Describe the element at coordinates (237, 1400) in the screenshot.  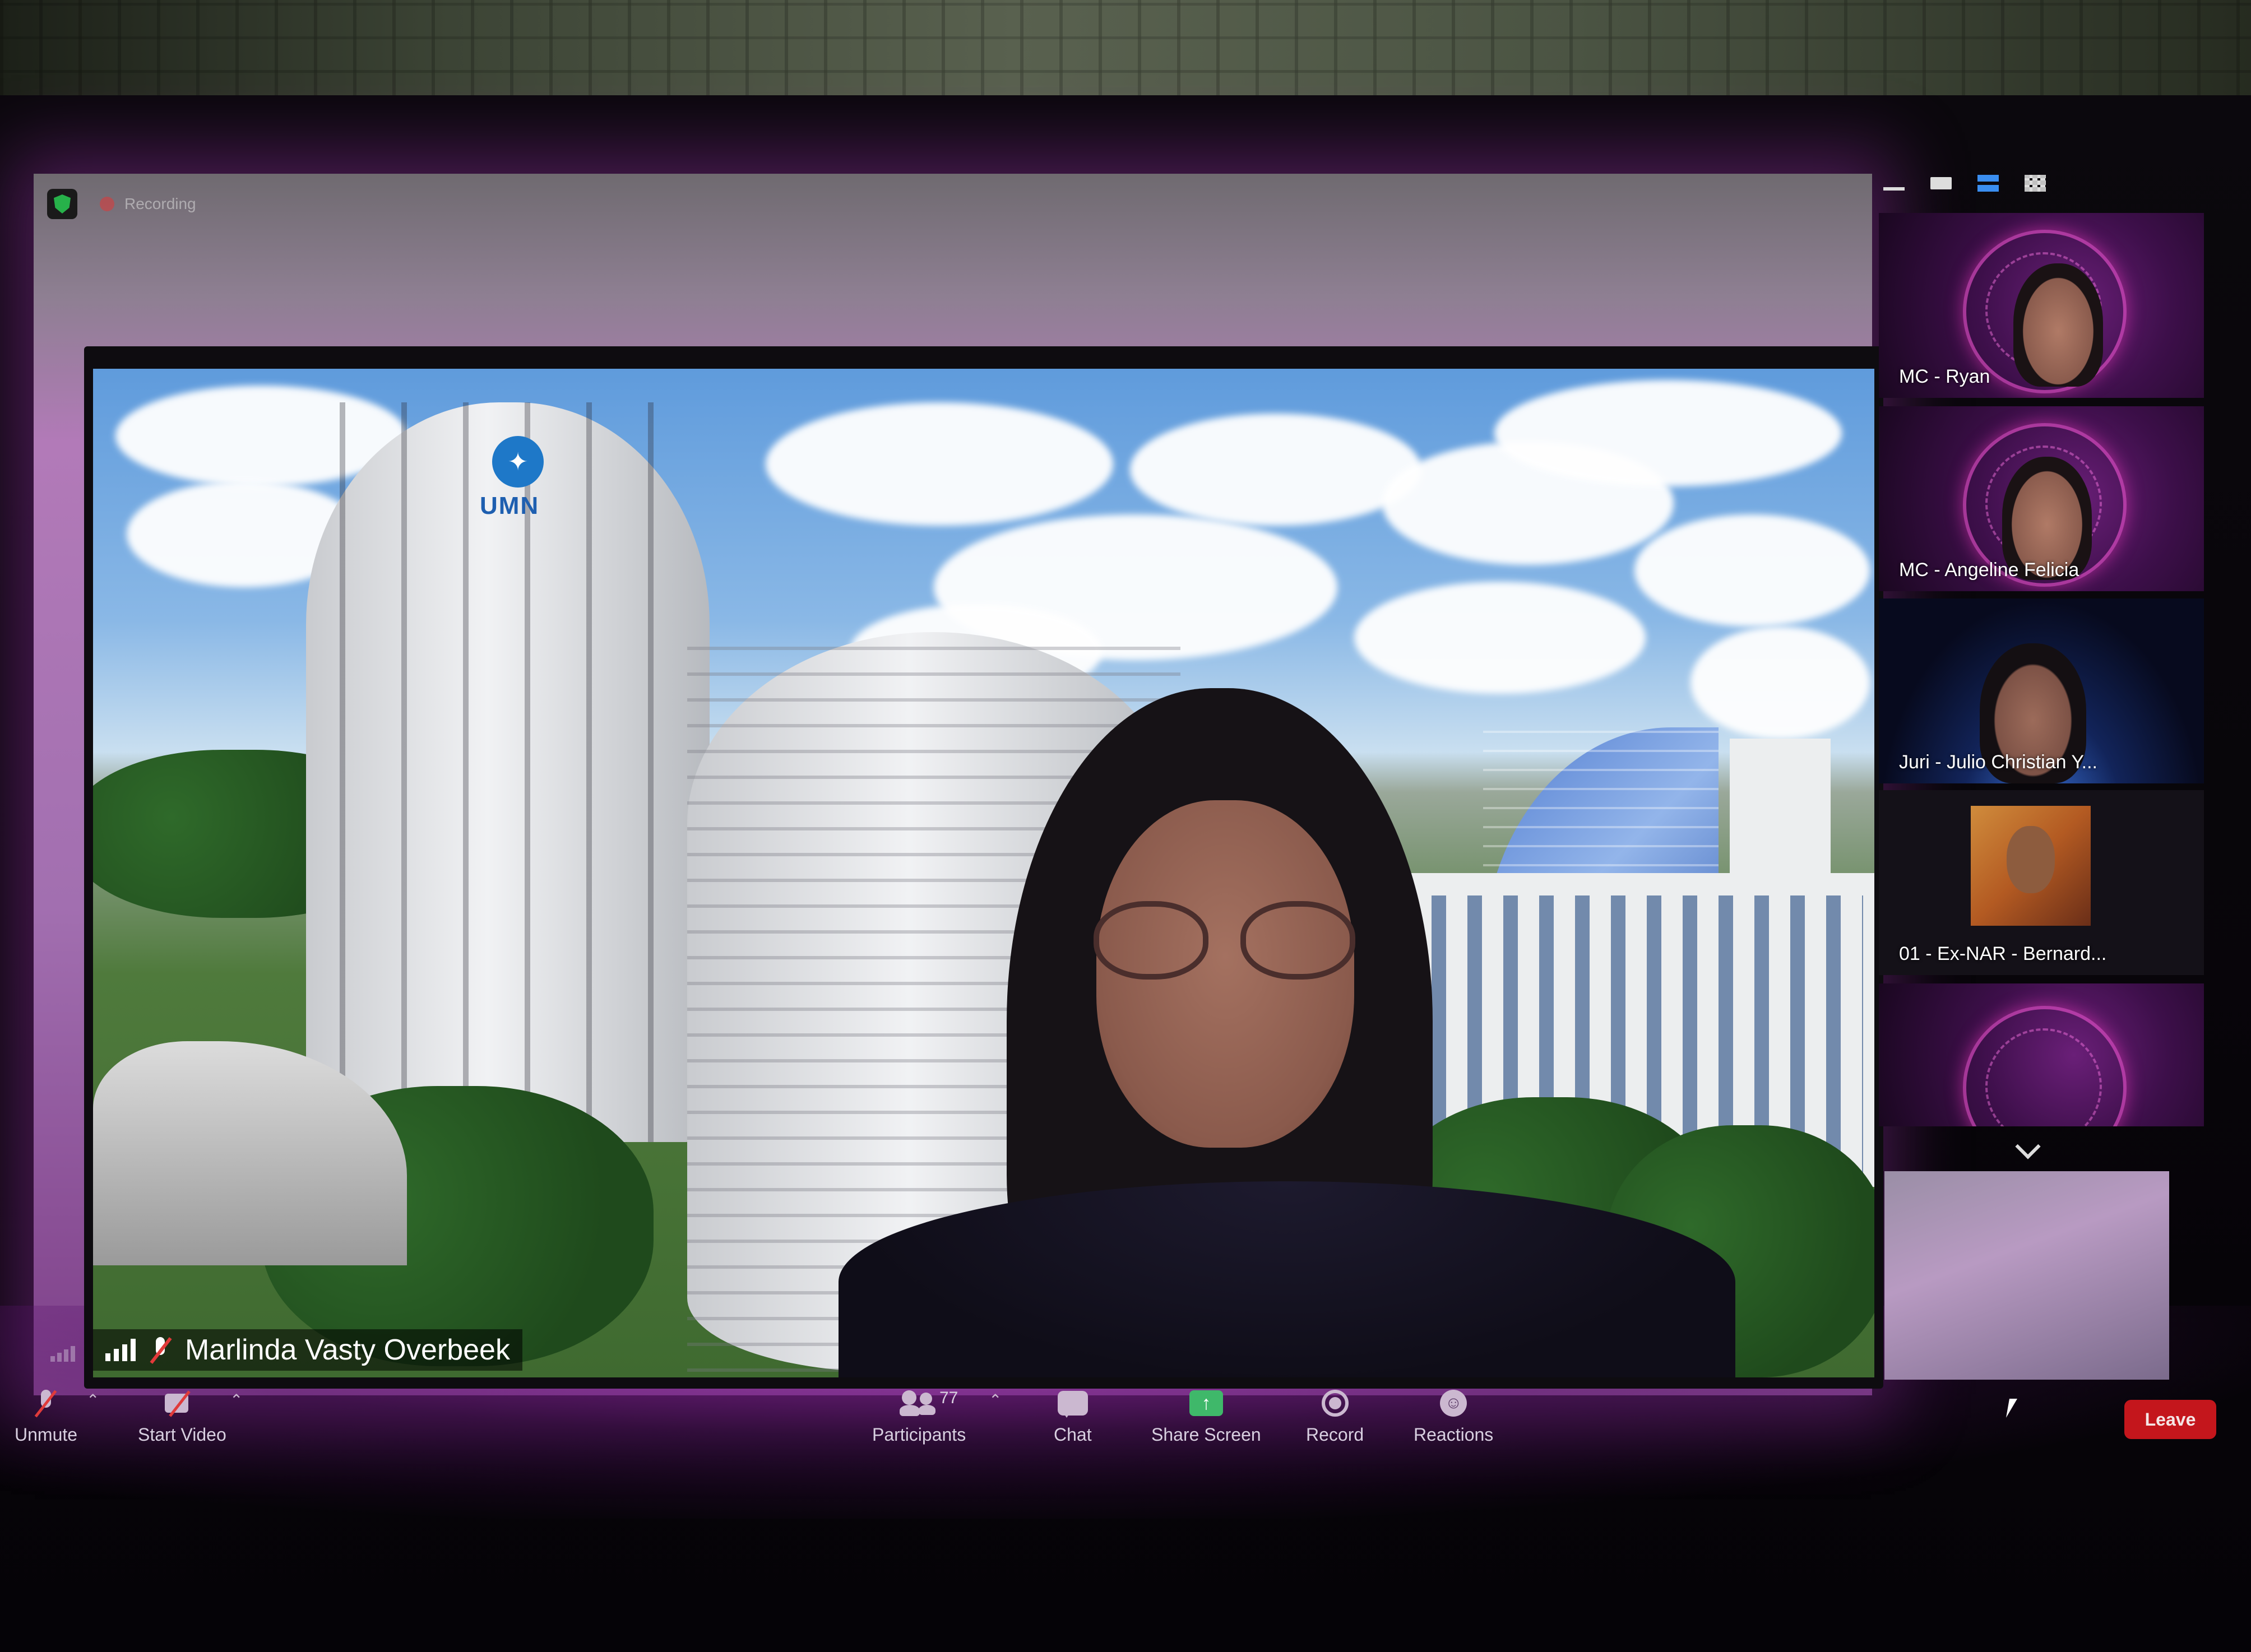
I see `video-options-caret-icon: ⌃` at that location.